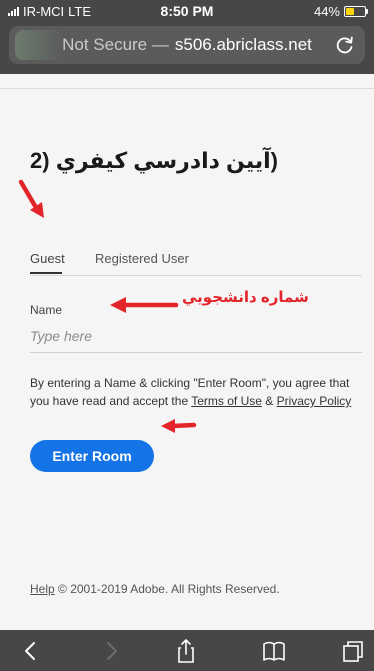 This screenshot has height=671, width=374. What do you see at coordinates (39, 45) in the screenshot?
I see `site-favicon-blur` at bounding box center [39, 45].